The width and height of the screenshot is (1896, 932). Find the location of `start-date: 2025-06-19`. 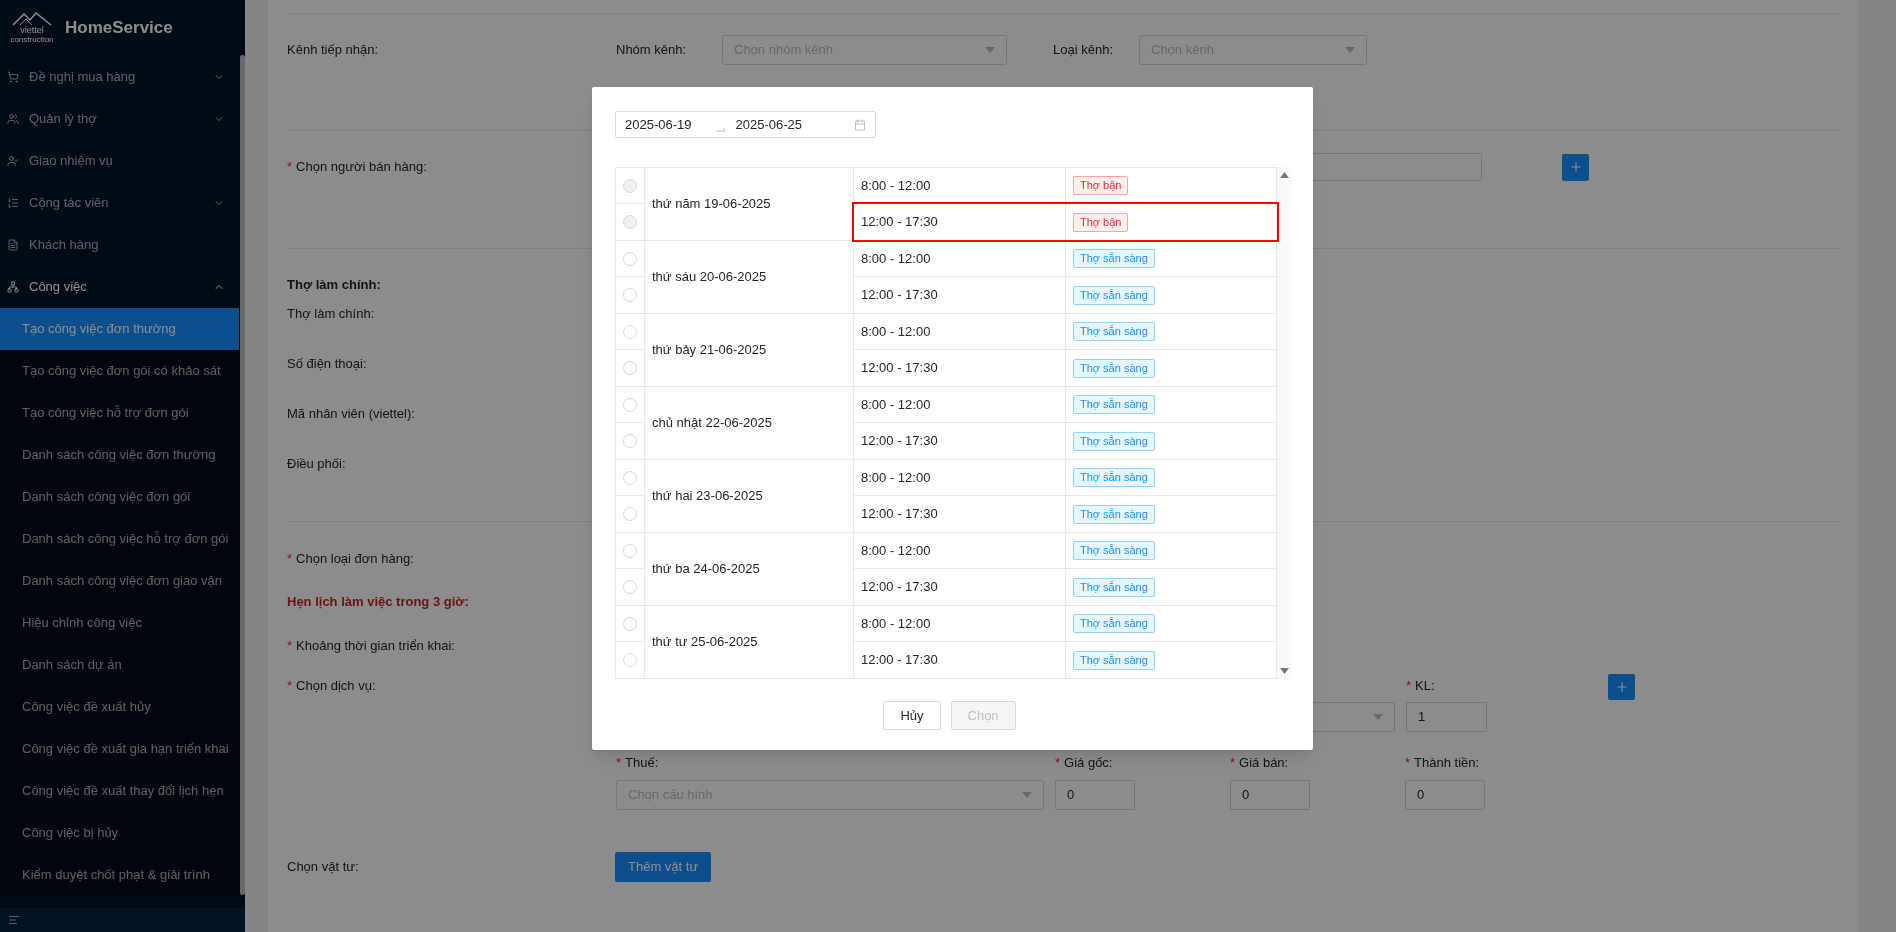

start-date: 2025-06-19 is located at coordinates (658, 124).